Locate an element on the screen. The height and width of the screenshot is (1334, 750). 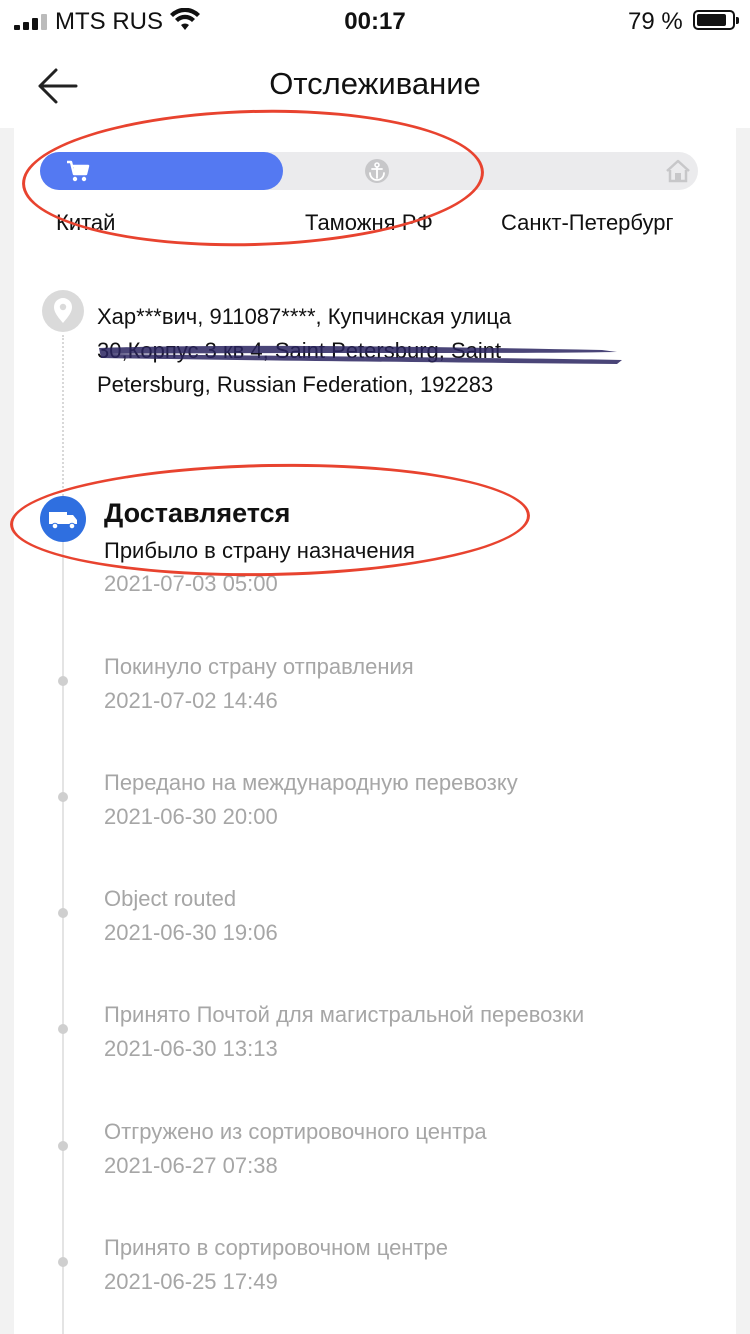
event-time: 2021-06-30 20:00 is located at coordinates (191, 816).